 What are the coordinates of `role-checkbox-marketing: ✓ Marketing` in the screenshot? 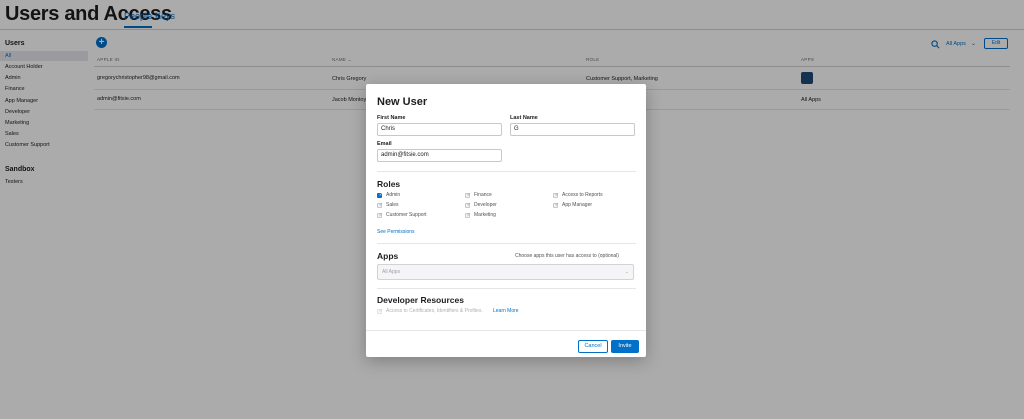 It's located at (480, 216).